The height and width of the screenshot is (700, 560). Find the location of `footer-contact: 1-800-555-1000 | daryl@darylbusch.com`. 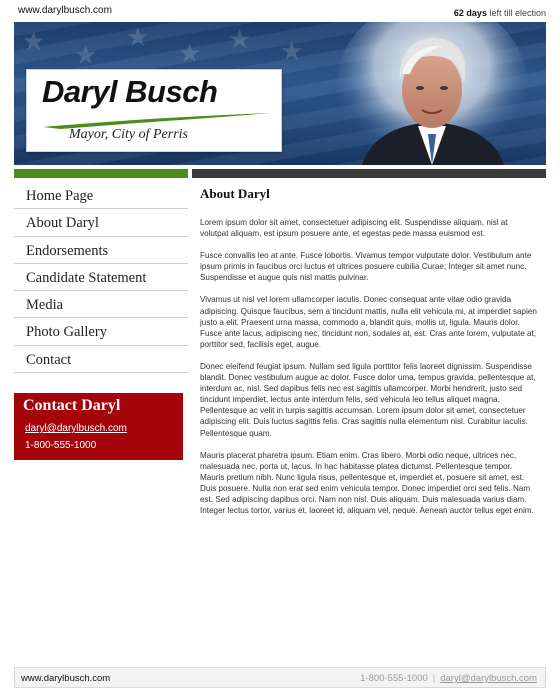

footer-contact: 1-800-555-1000 | daryl@darylbusch.com is located at coordinates (448, 678).